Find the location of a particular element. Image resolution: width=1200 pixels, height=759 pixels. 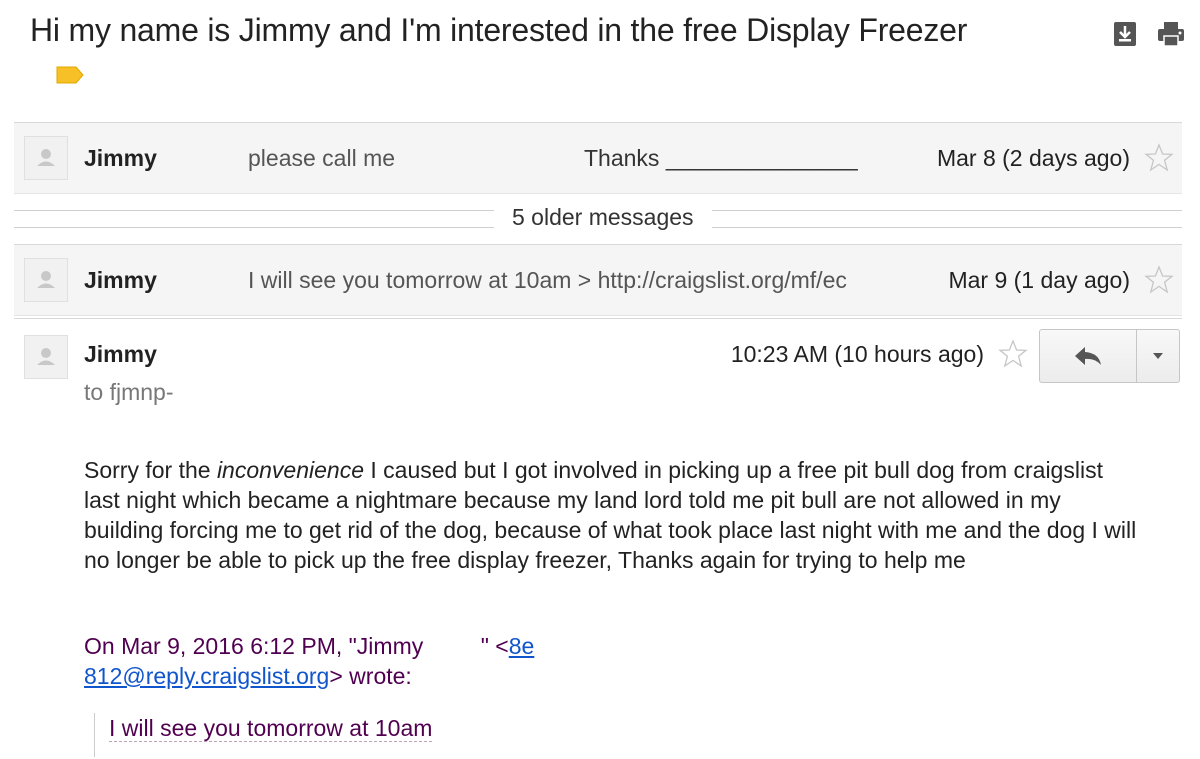

reply-email-link-continued: 812@reply.craigslist.org is located at coordinates (206, 676).